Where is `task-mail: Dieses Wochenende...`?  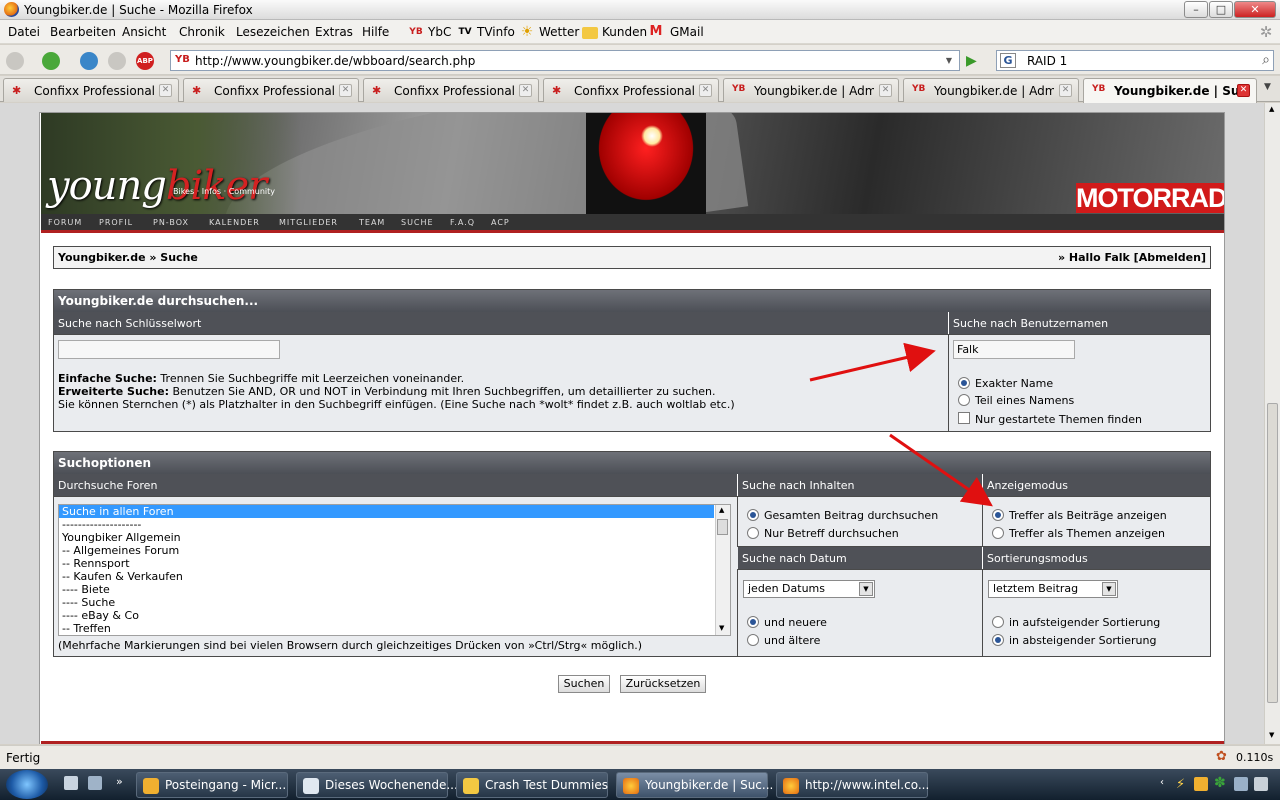
task-mail: Dieses Wochenende... is located at coordinates (377, 785).